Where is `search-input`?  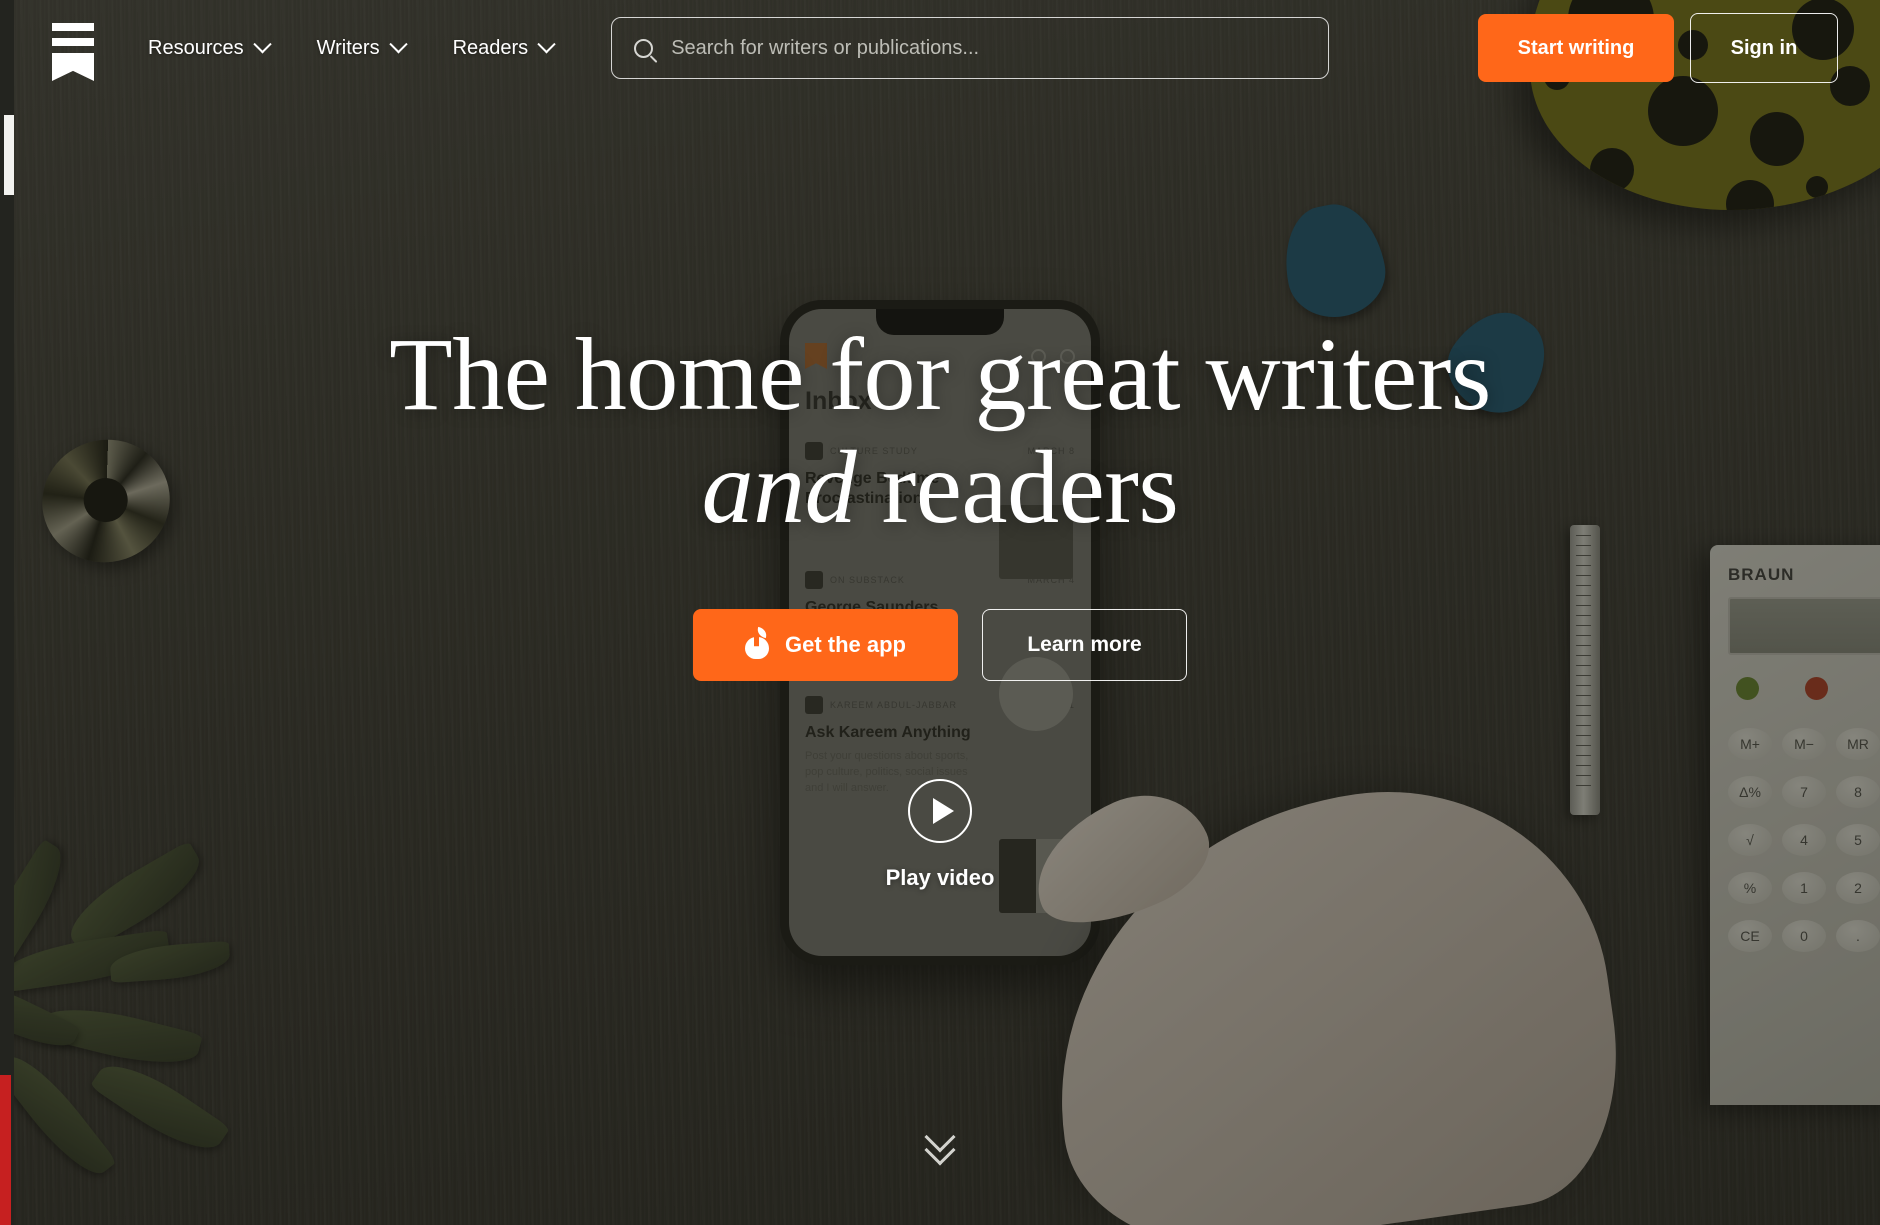 search-input is located at coordinates (989, 48).